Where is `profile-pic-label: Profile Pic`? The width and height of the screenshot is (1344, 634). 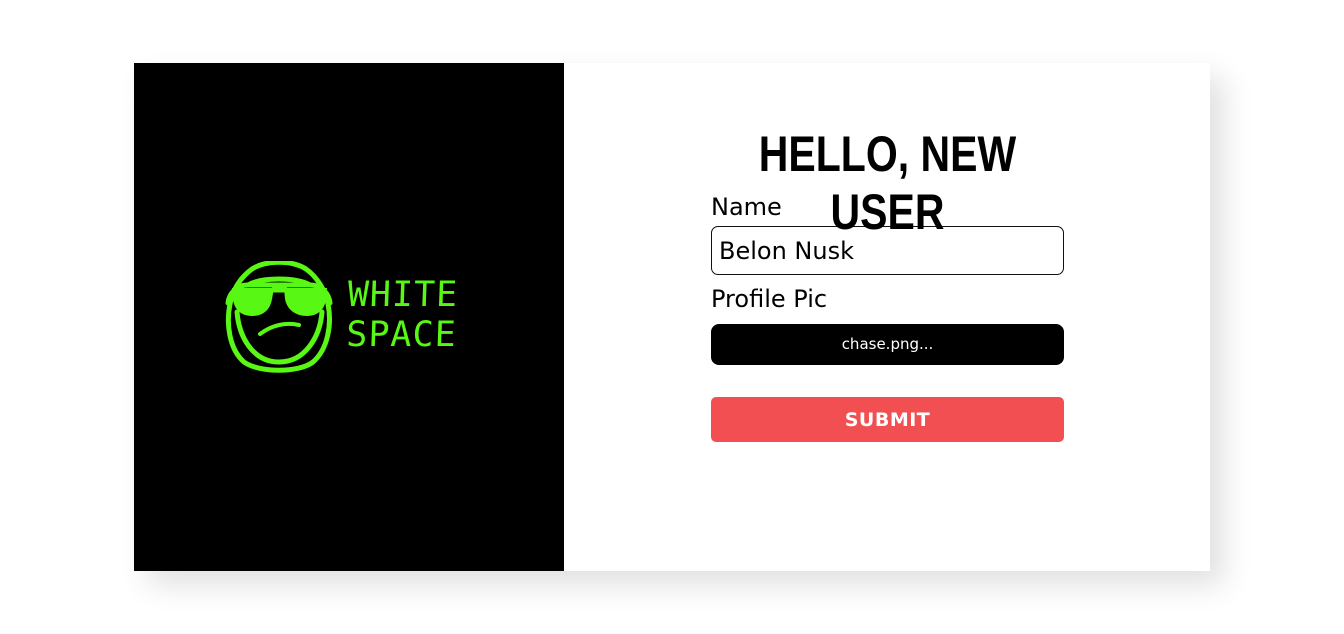
profile-pic-label: Profile Pic is located at coordinates (769, 299).